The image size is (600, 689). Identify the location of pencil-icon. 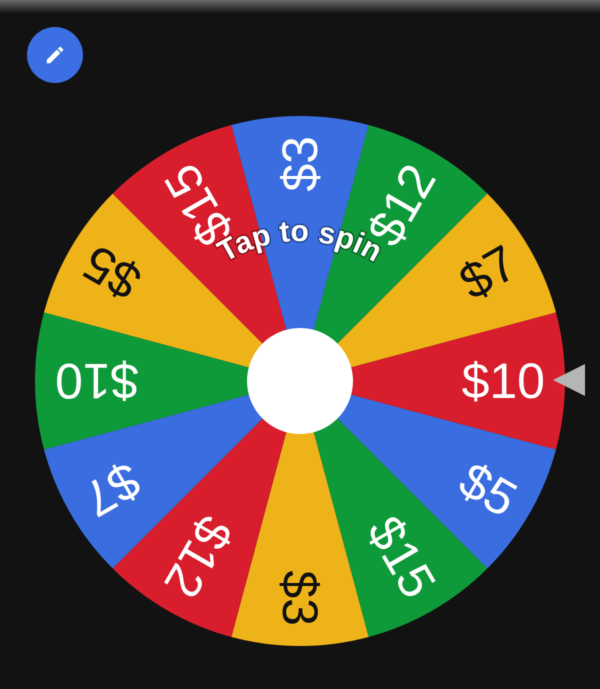
(55, 55).